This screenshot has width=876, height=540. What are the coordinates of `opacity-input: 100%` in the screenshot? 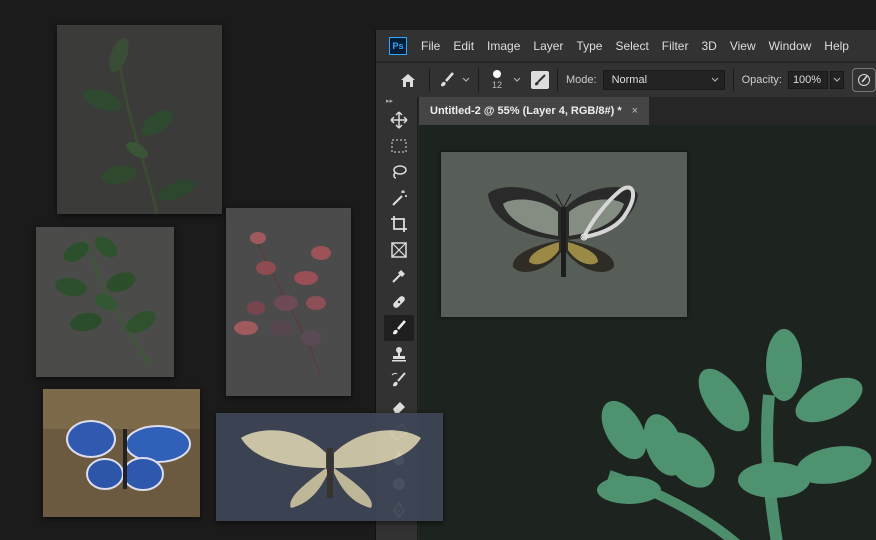 It's located at (807, 80).